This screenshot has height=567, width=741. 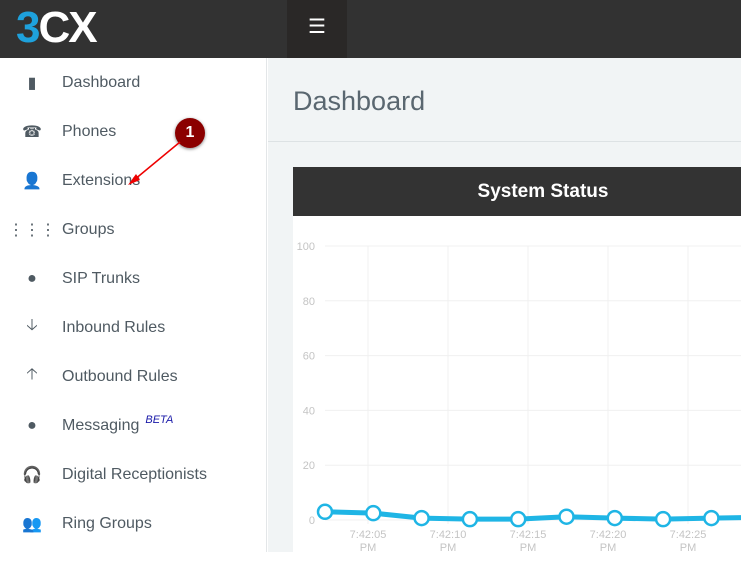 I want to click on x-tick-label: 7:42:25 PM, so click(x=688, y=540).